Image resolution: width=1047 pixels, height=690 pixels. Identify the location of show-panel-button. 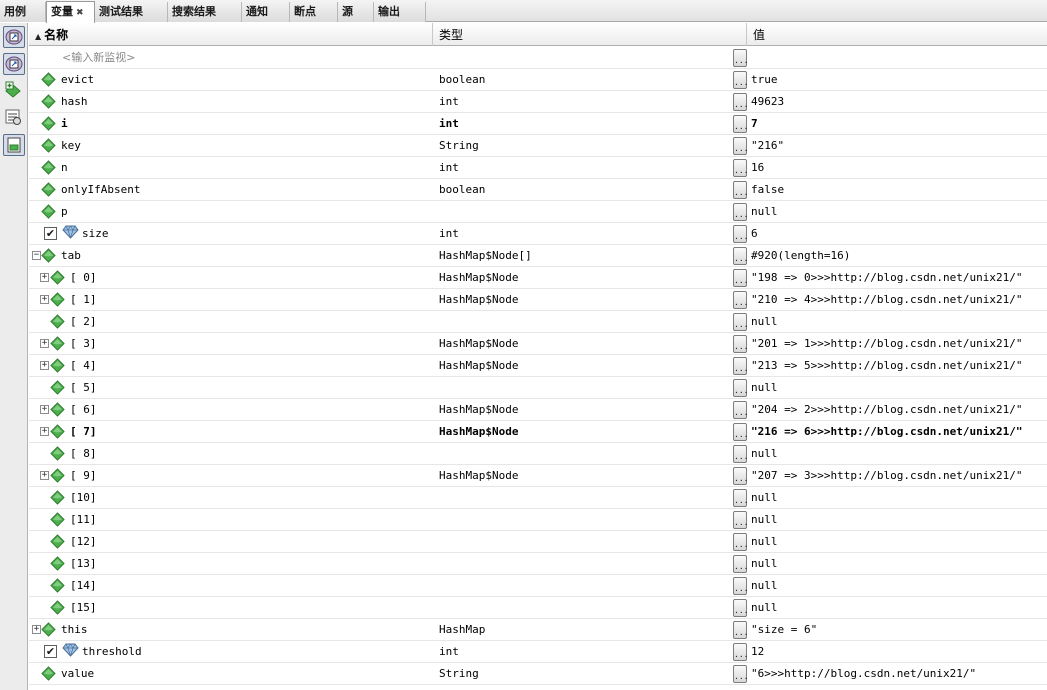
(14, 145).